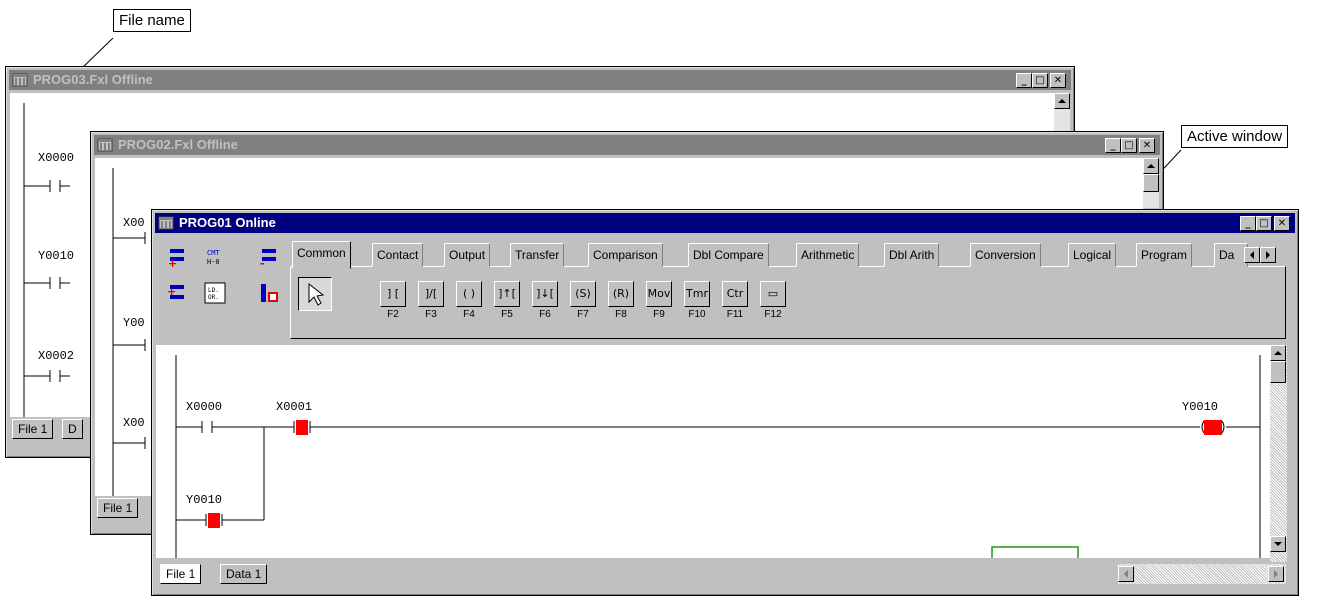 This screenshot has width=1337, height=596. Describe the element at coordinates (659, 314) in the screenshot. I see `fkey-label: F9` at that location.